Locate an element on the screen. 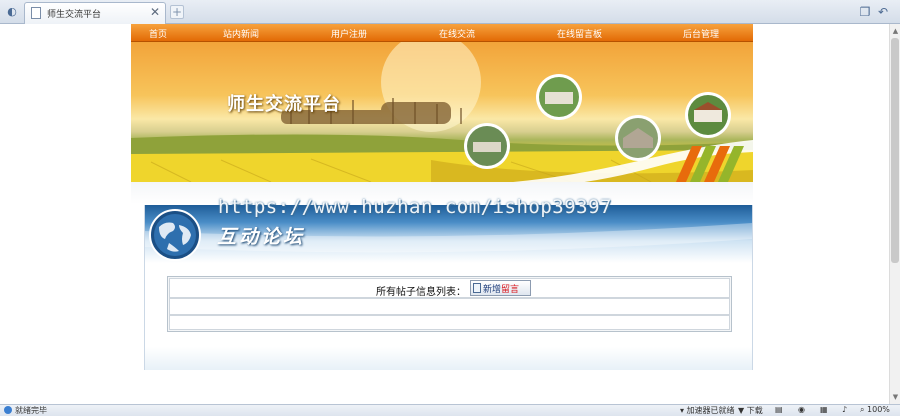  forum-footer-shade is located at coordinates (448, 358).